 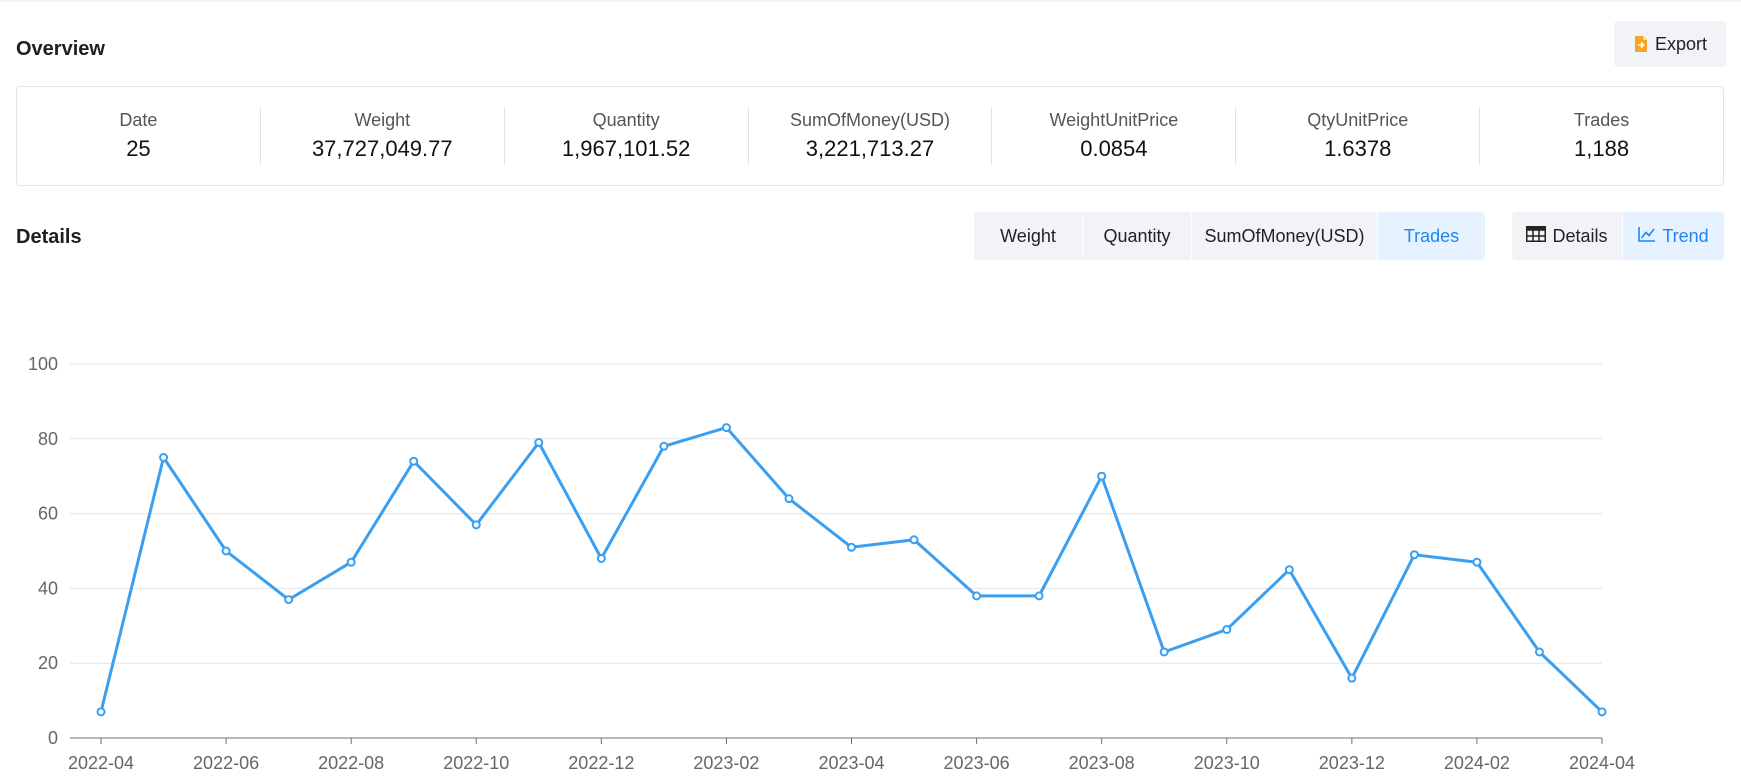 I want to click on table-icon, so click(x=1536, y=236).